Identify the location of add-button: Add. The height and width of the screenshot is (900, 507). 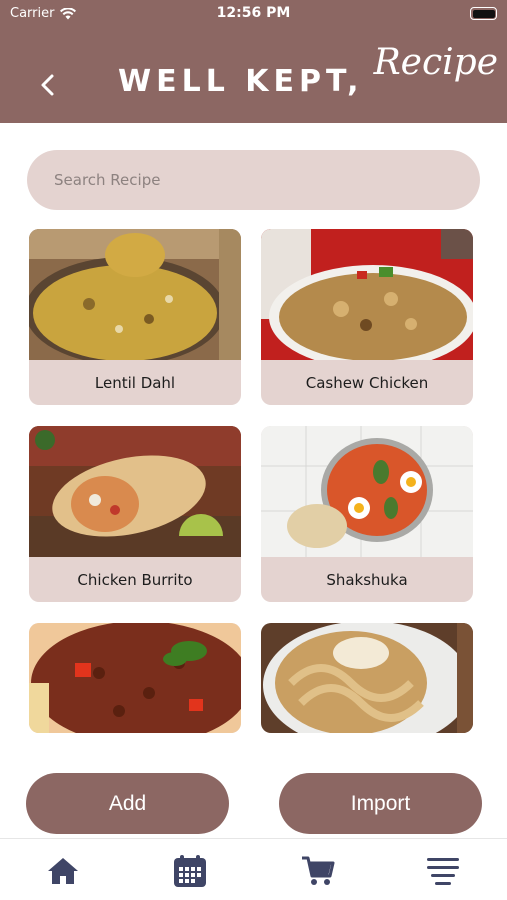
(127, 803).